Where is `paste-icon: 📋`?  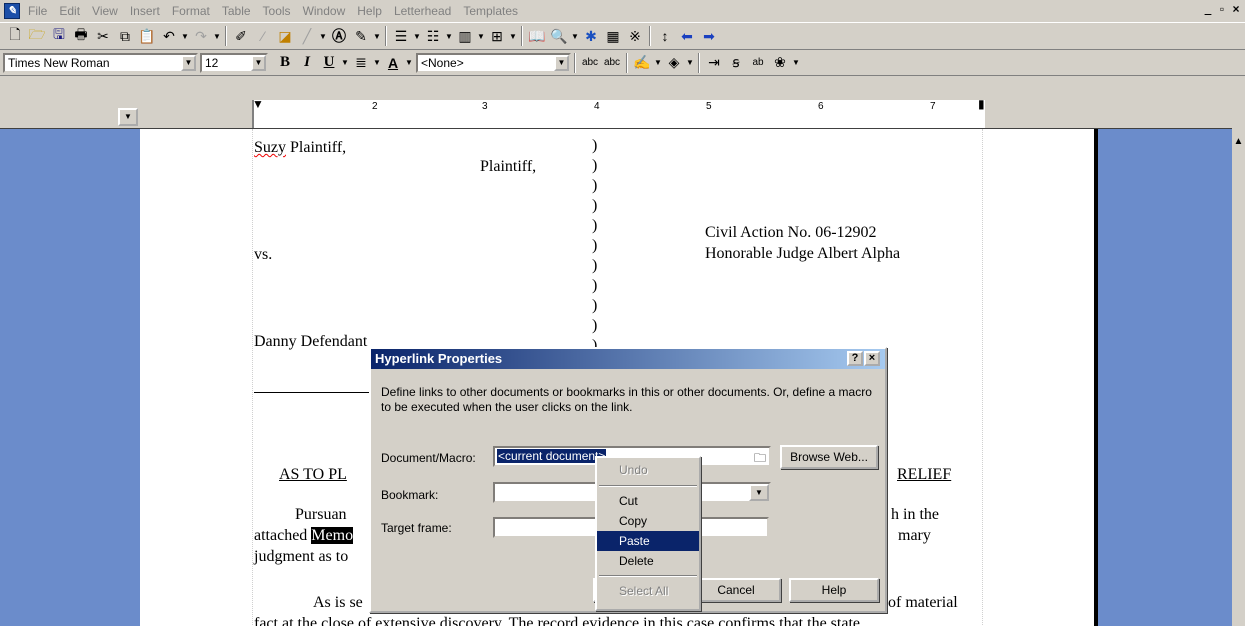
paste-icon: 📋 is located at coordinates (147, 36).